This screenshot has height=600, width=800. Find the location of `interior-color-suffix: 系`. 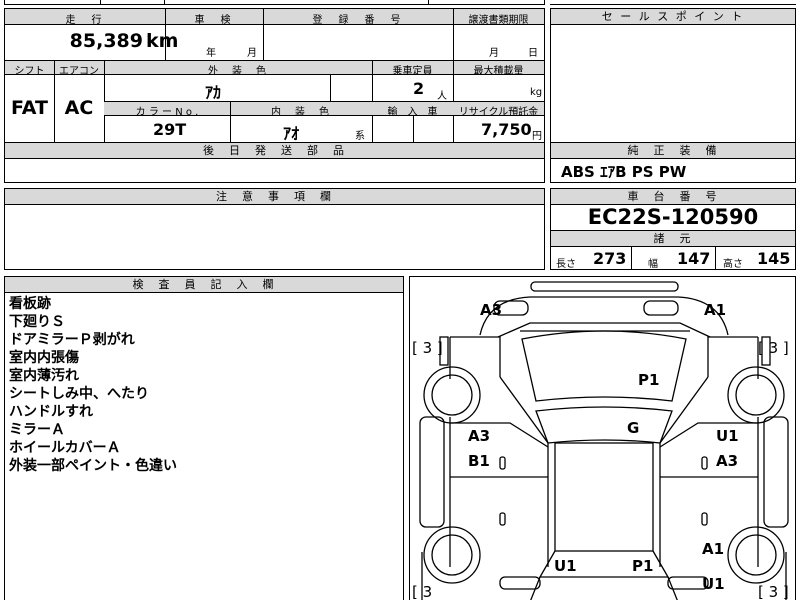

interior-color-suffix: 系 is located at coordinates (360, 136).